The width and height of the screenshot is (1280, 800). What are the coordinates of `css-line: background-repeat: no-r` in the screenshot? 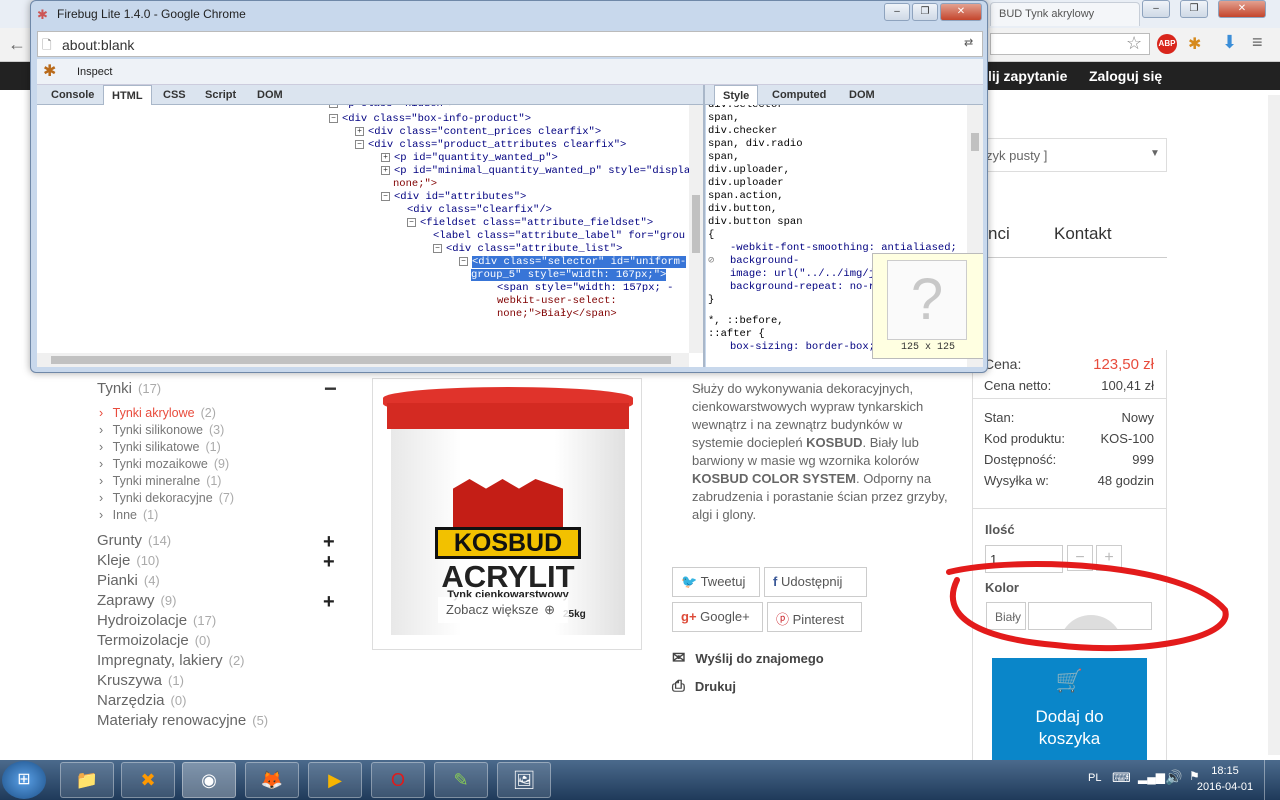 It's located at (802, 287).